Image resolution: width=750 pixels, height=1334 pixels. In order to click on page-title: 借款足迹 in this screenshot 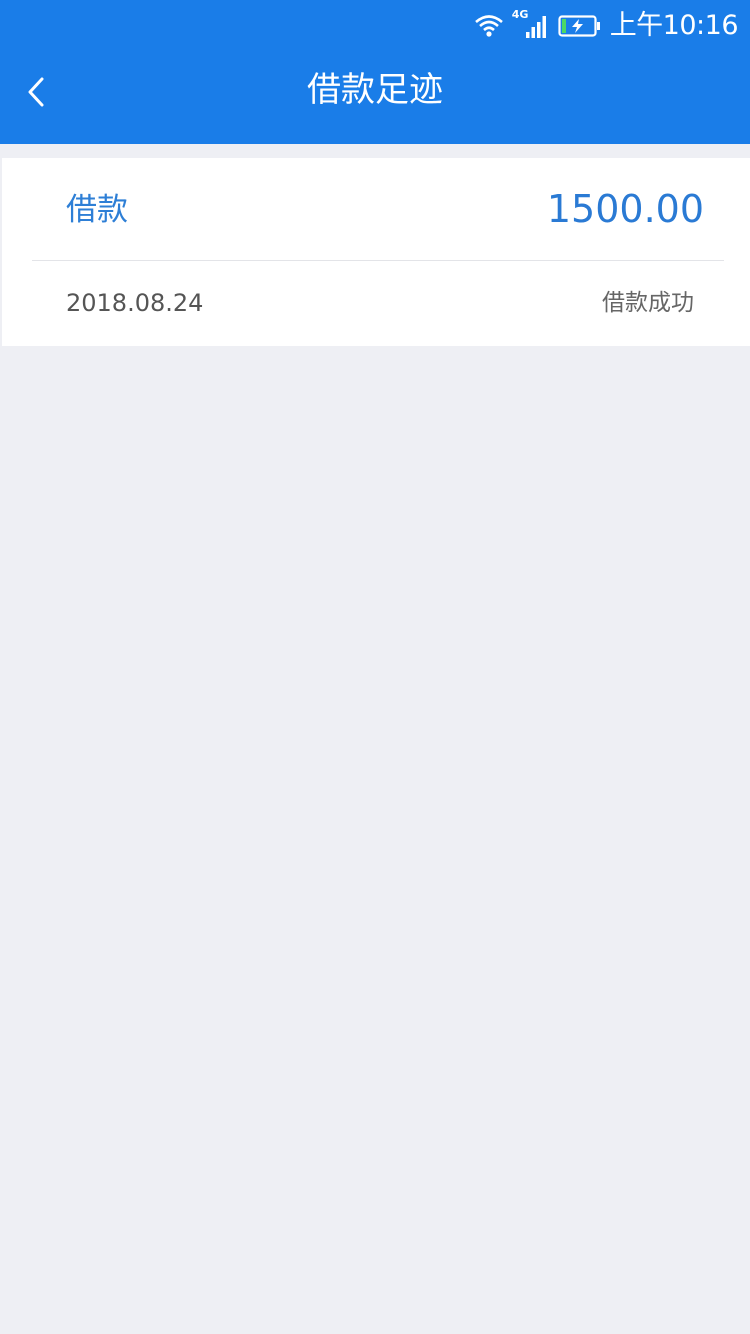, I will do `click(375, 90)`.